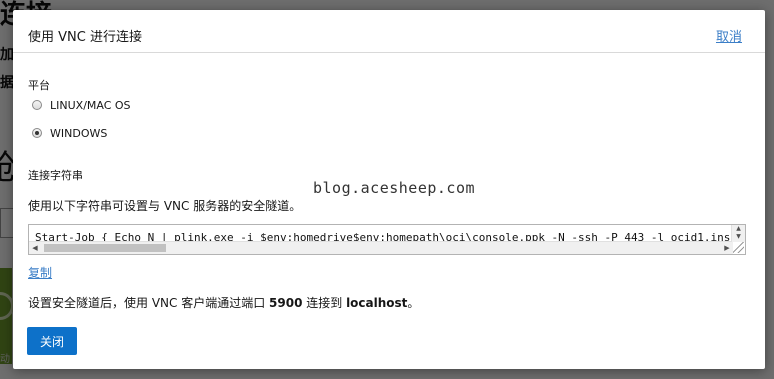 The height and width of the screenshot is (379, 774). What do you see at coordinates (738, 247) in the screenshot?
I see `resize-grip-icon` at bounding box center [738, 247].